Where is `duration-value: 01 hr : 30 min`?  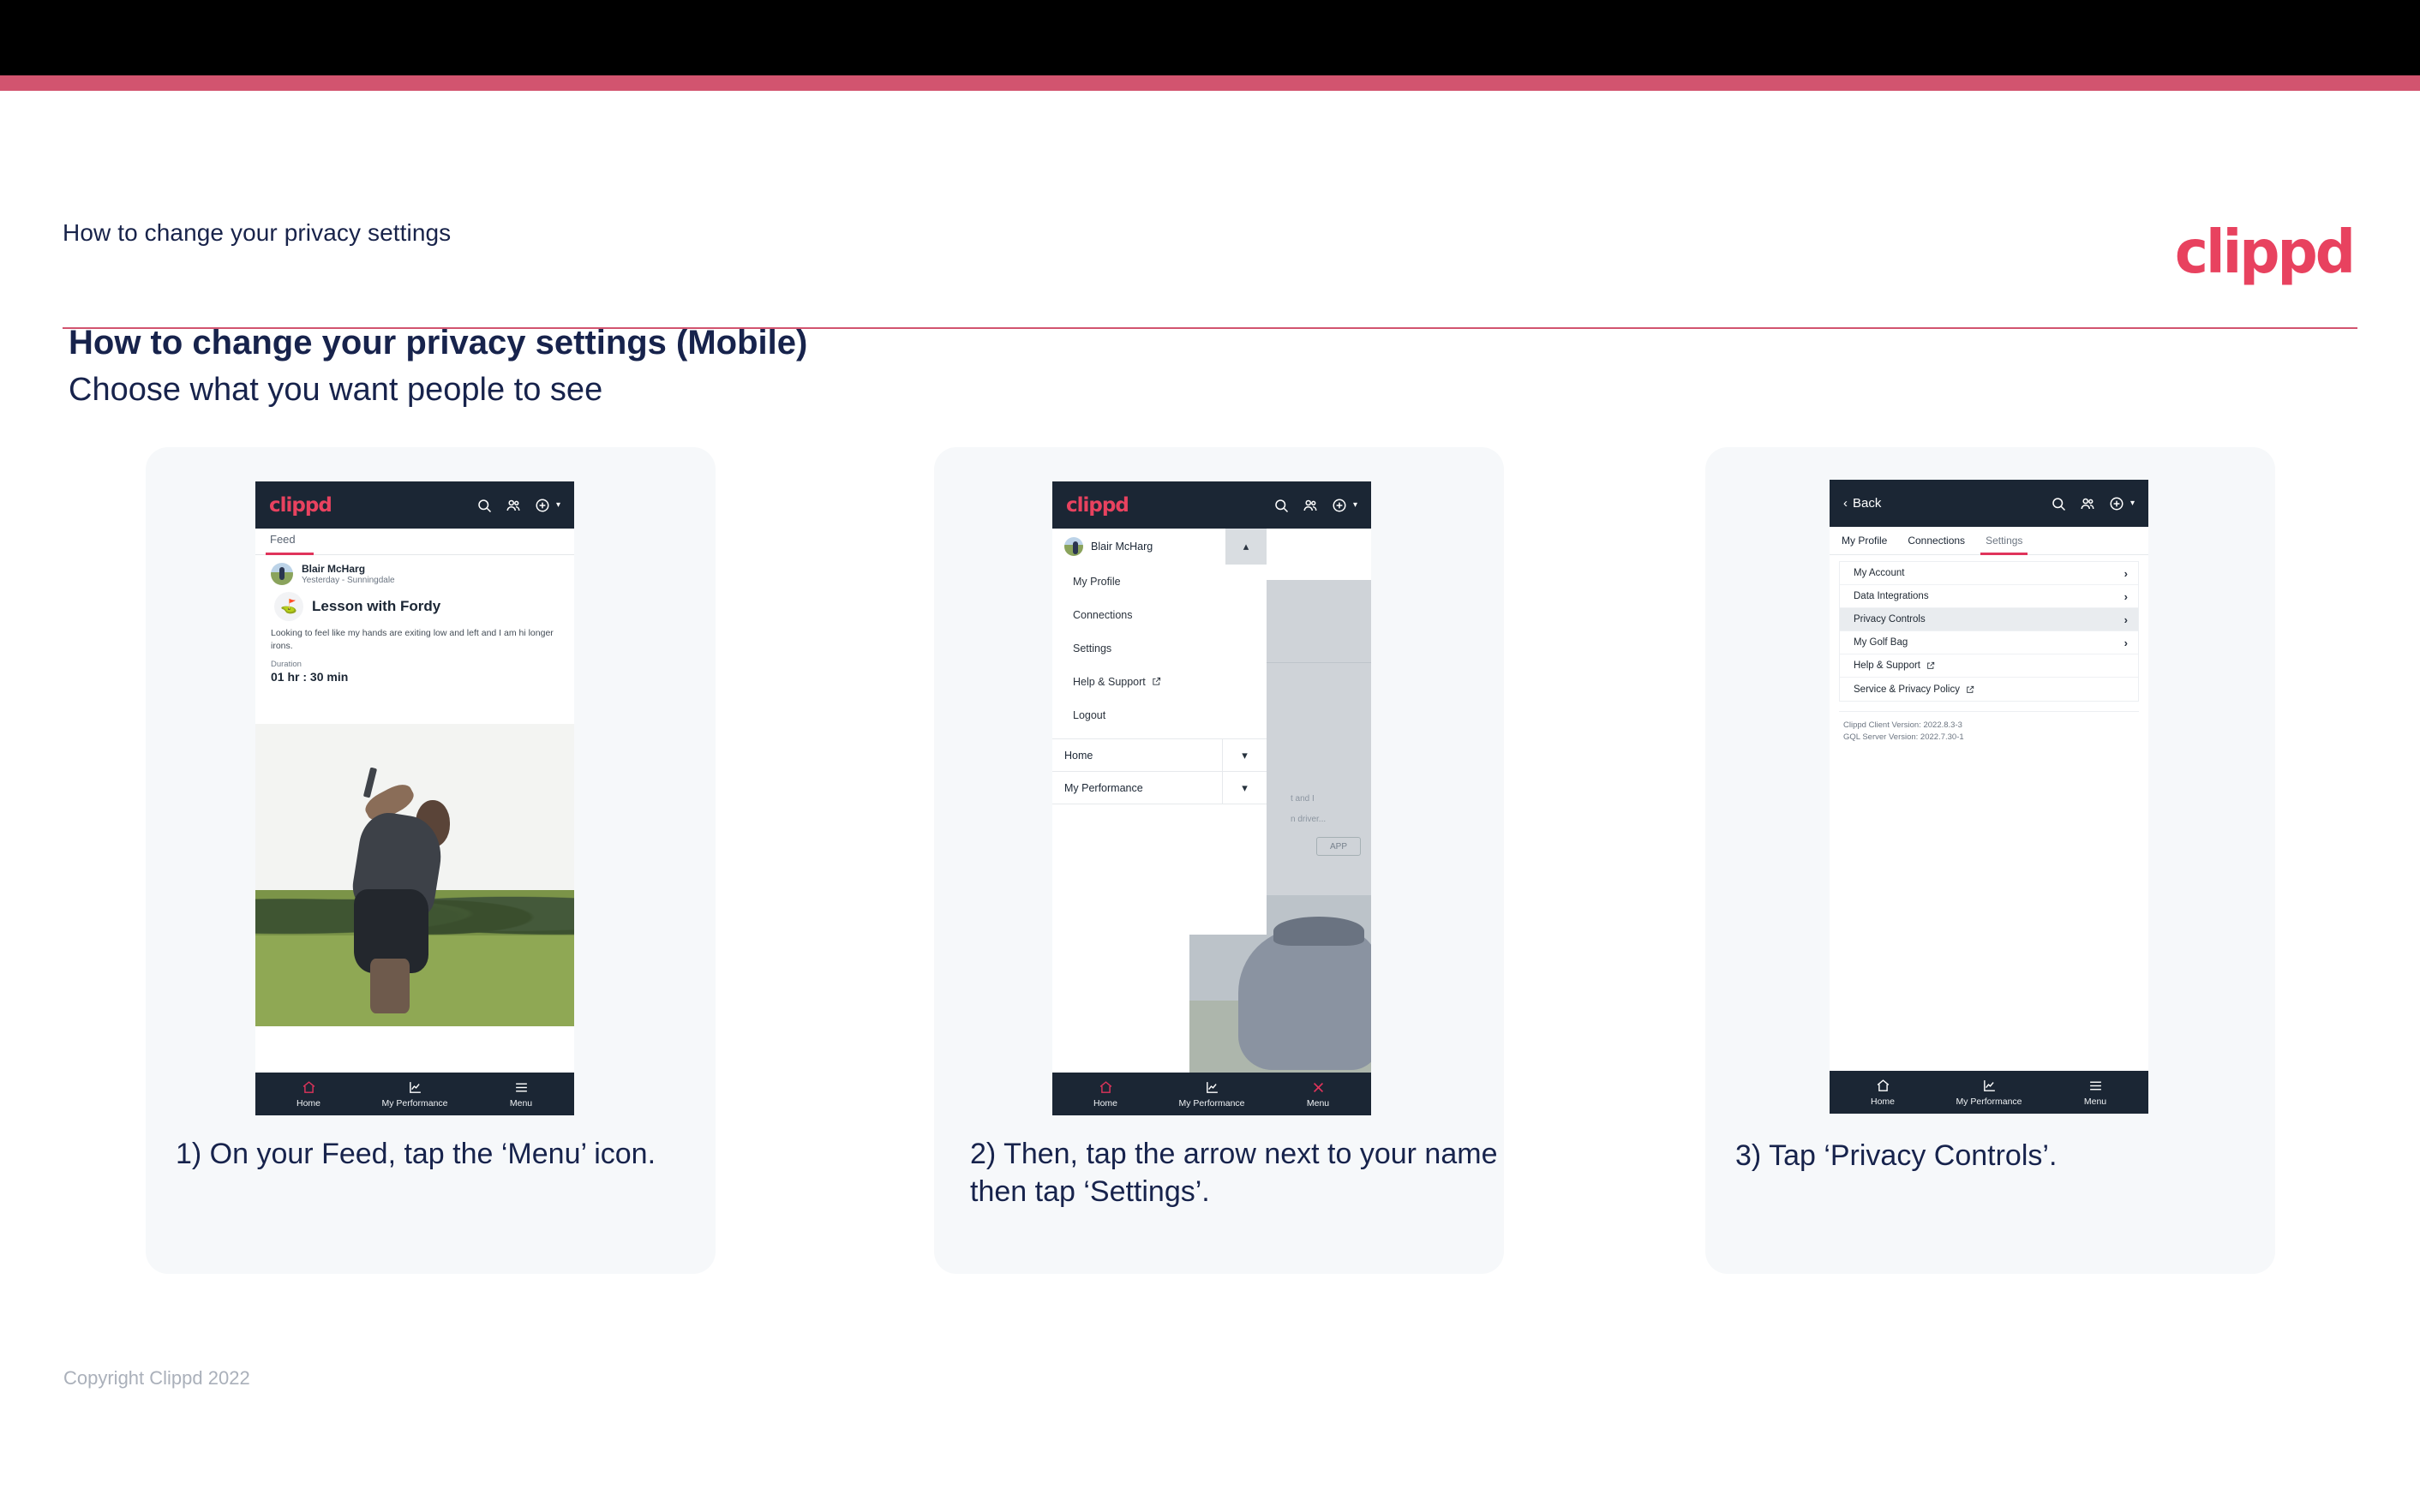 duration-value: 01 hr : 30 min is located at coordinates (310, 677).